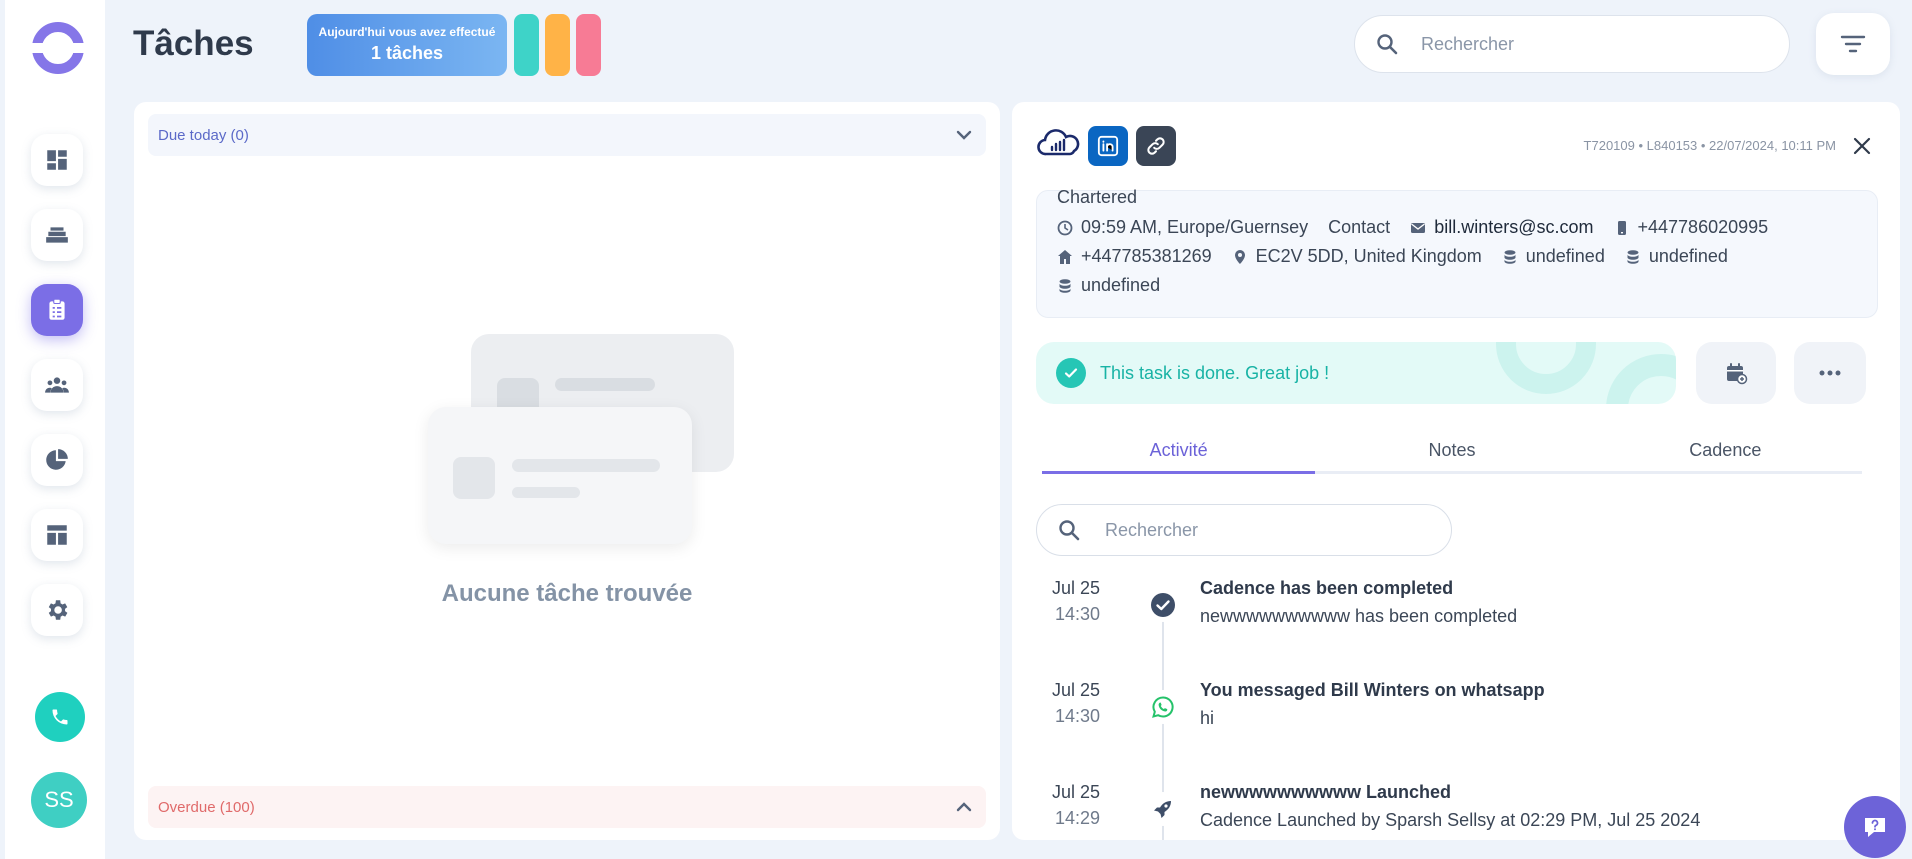  I want to click on sidebar-item-reports, so click(57, 460).